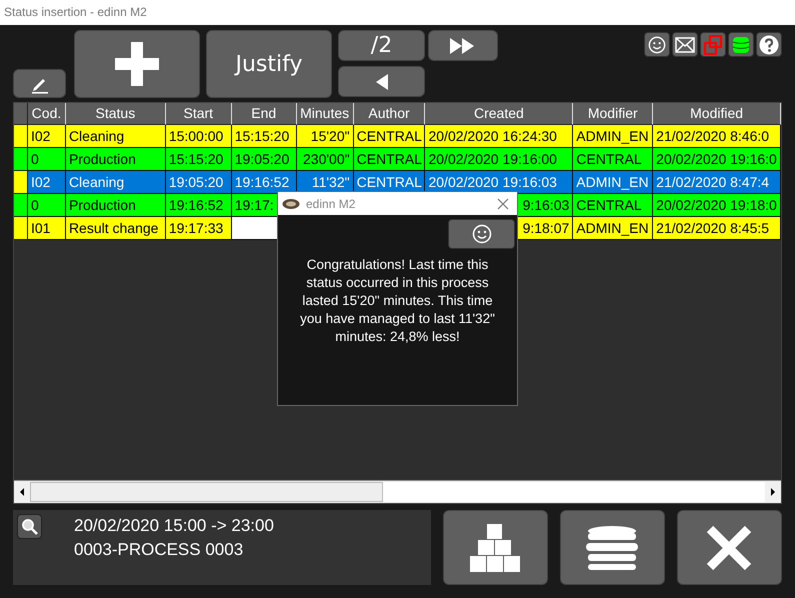 Image resolution: width=795 pixels, height=598 pixels. What do you see at coordinates (331, 203) in the screenshot?
I see `dialog-title: edinn M2` at bounding box center [331, 203].